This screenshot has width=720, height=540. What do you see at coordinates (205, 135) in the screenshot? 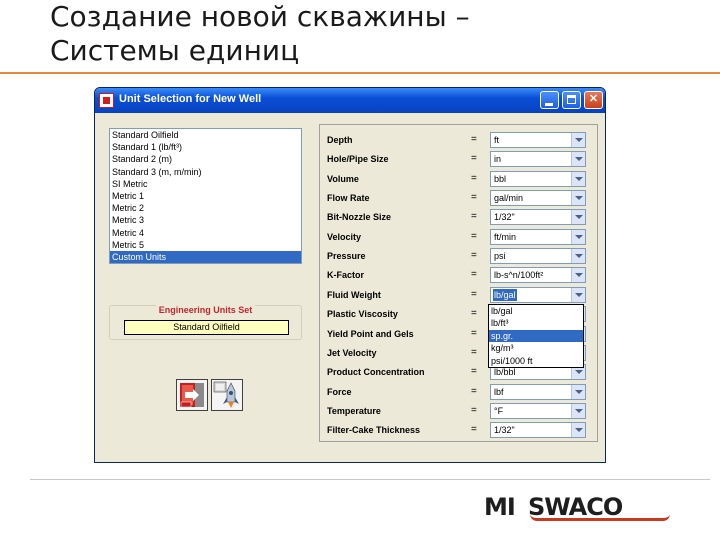
I see `preset-item: Standard Oilfield` at bounding box center [205, 135].